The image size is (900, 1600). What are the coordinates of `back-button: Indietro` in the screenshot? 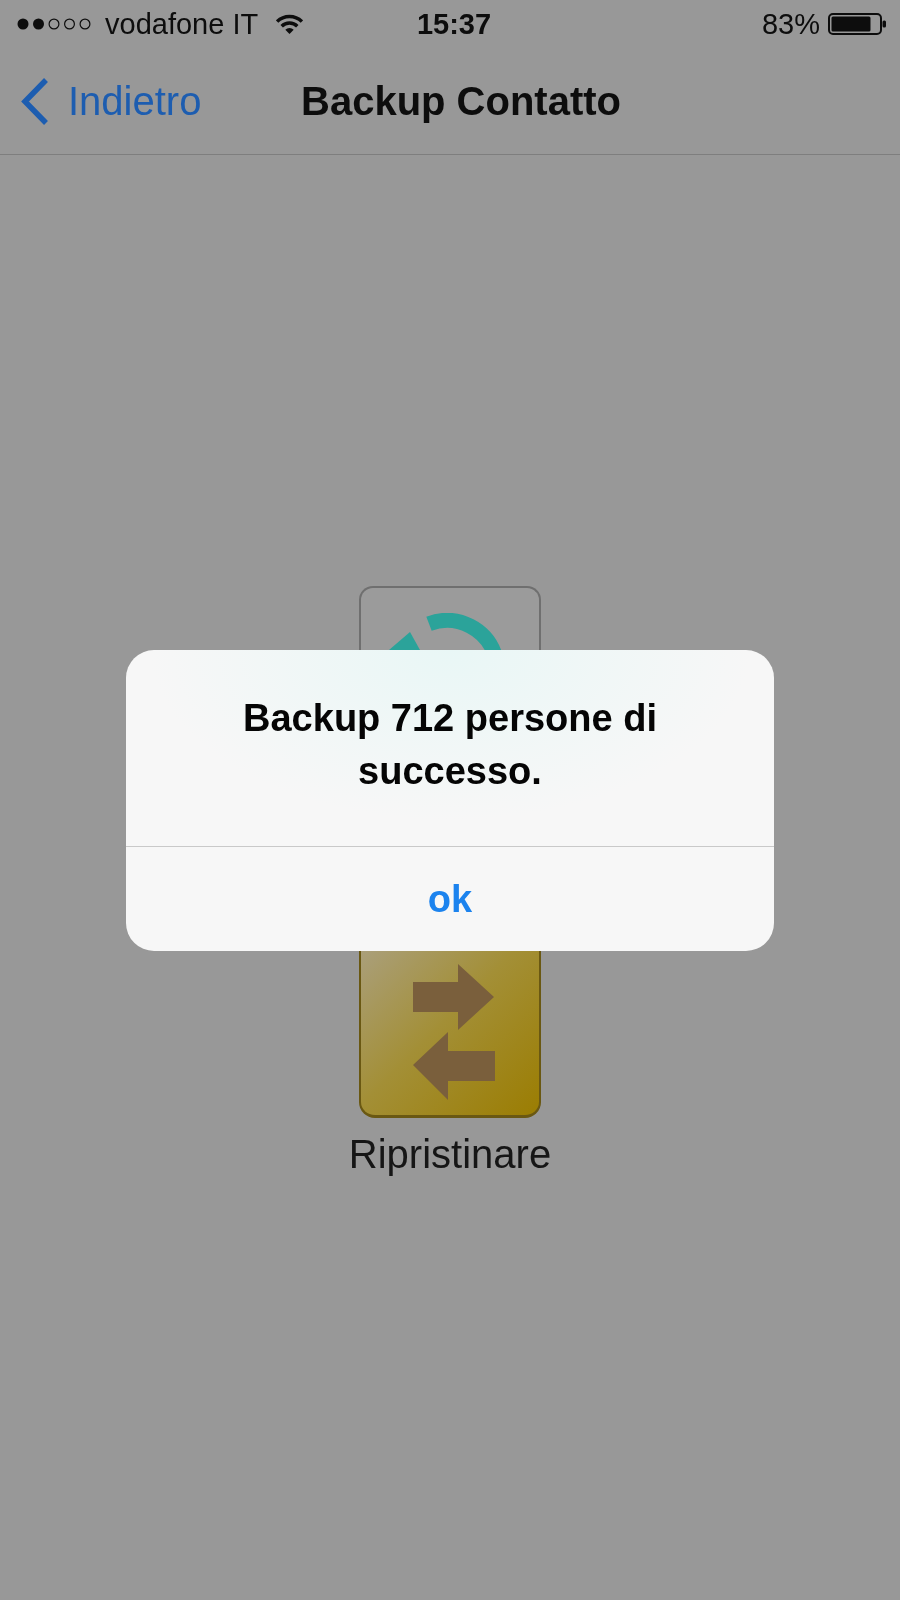 It's located at (111, 101).